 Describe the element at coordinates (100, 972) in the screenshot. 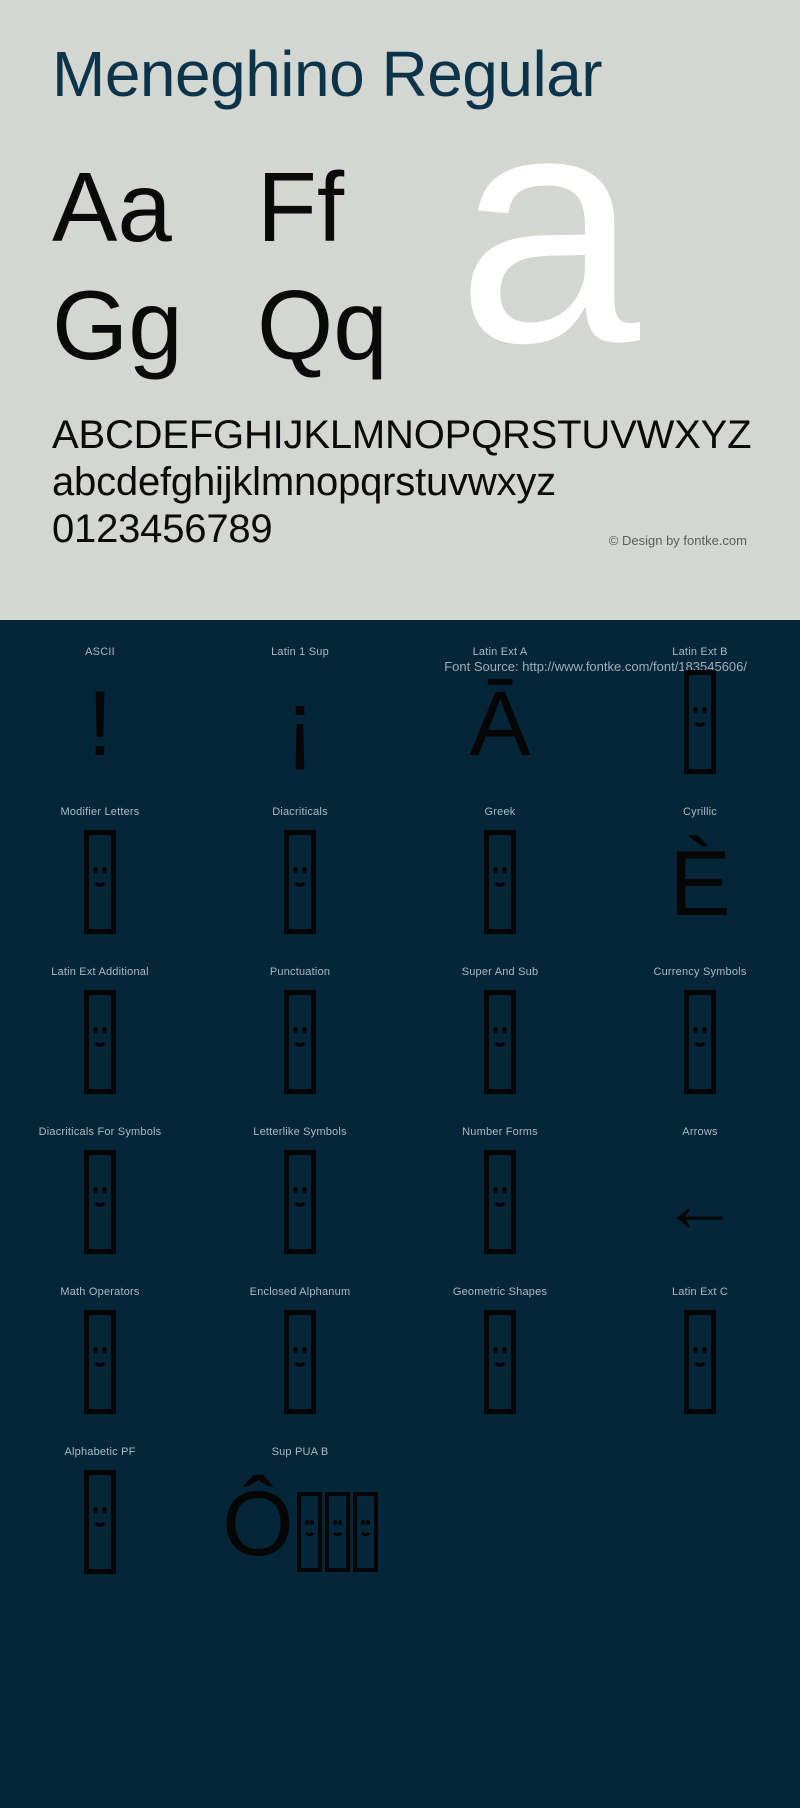

I see `unicode-block-label: Latin Ext Additional` at that location.